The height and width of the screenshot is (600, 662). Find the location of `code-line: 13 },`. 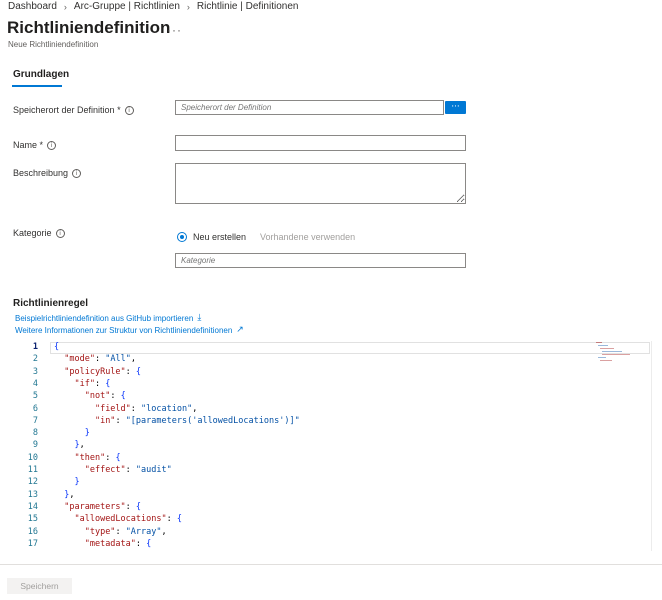

code-line: 13 }, is located at coordinates (329, 496).